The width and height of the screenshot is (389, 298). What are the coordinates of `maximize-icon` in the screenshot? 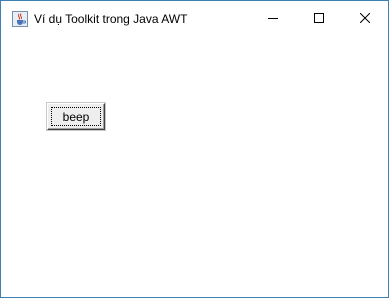 It's located at (319, 17).